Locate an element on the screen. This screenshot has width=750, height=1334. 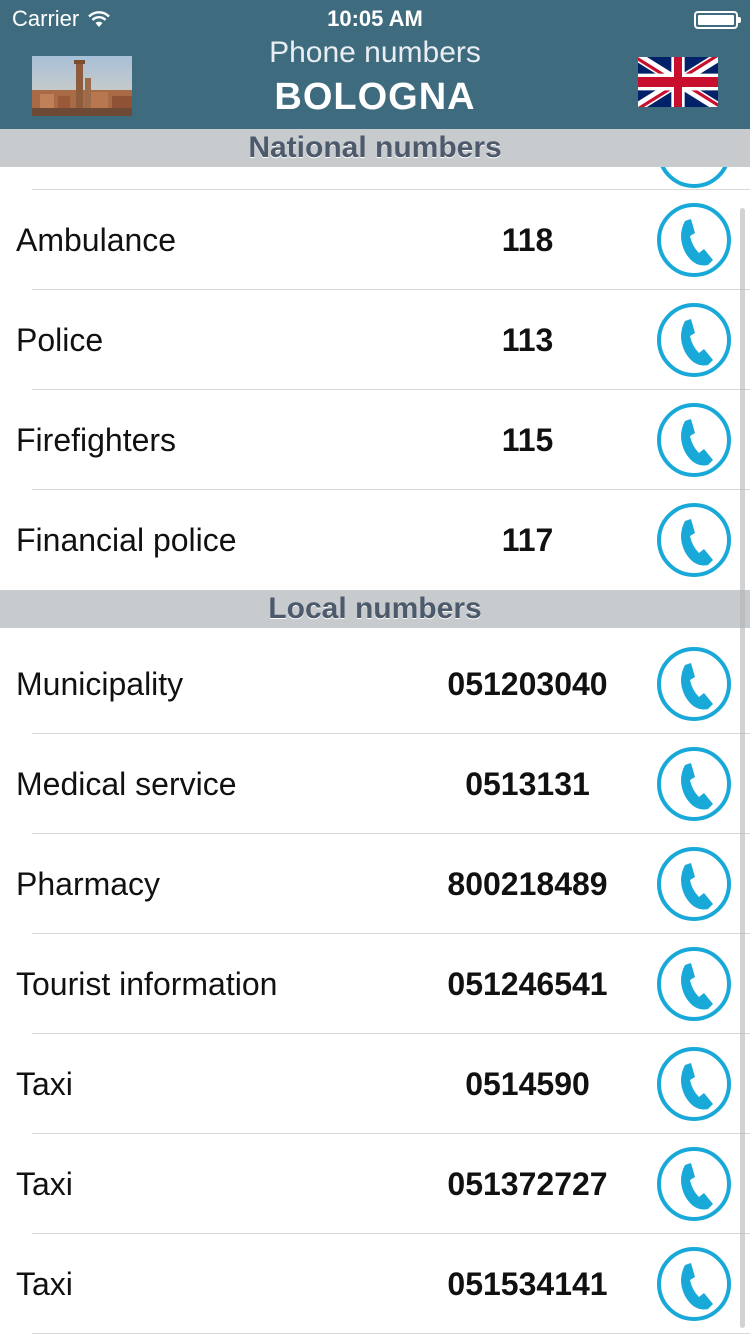
contact-name: Ambulance is located at coordinates (96, 240).